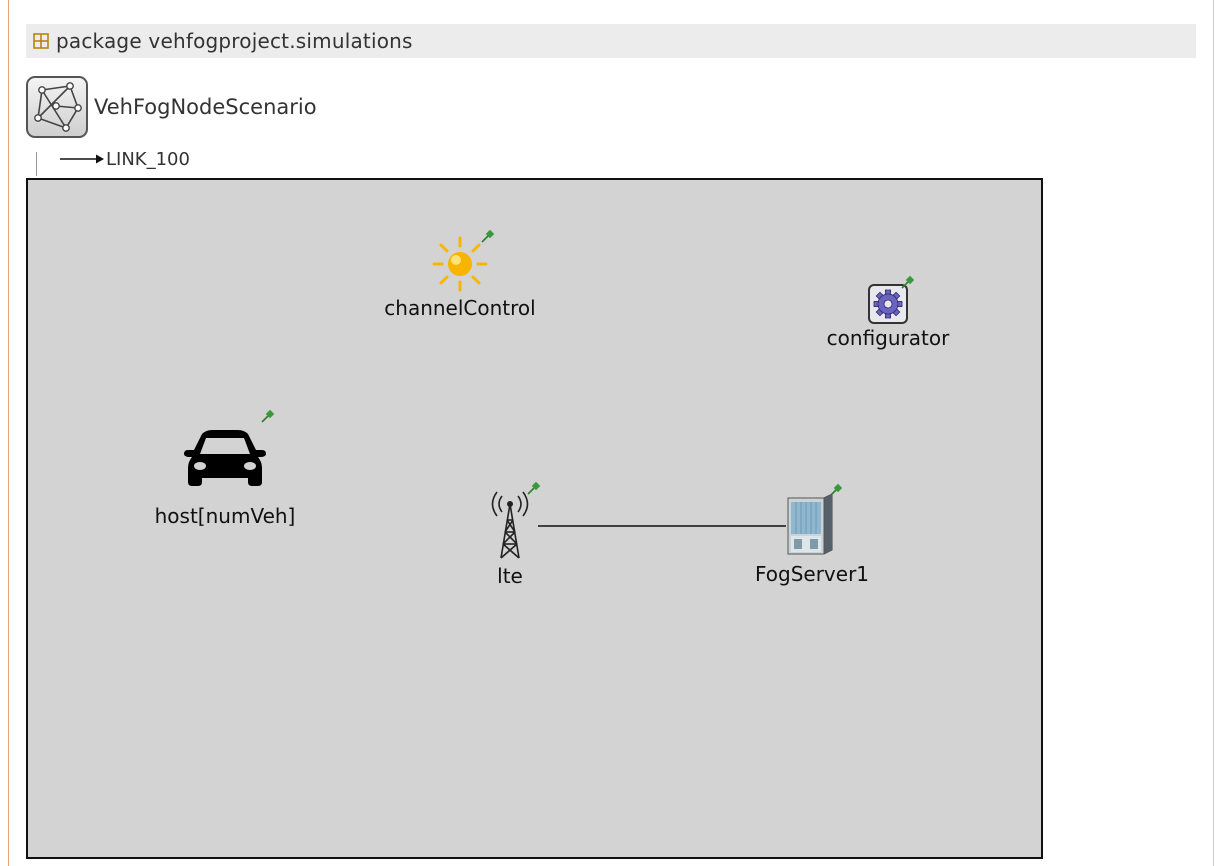  What do you see at coordinates (888, 338) in the screenshot?
I see `node-label-configurator: configurator` at bounding box center [888, 338].